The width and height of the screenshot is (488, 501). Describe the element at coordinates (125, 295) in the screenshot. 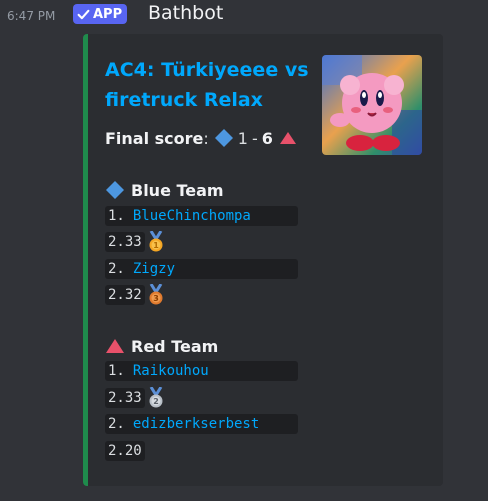

I see `player-score: 2.32` at that location.